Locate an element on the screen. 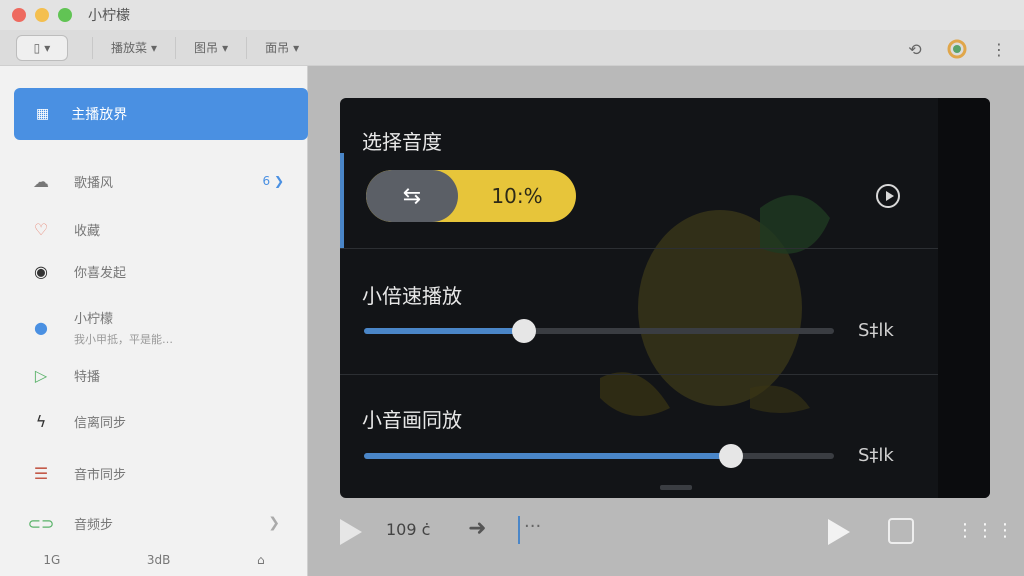 Image resolution: width=1024 pixels, height=576 pixels. share-icon: ⟲ is located at coordinates (915, 49).